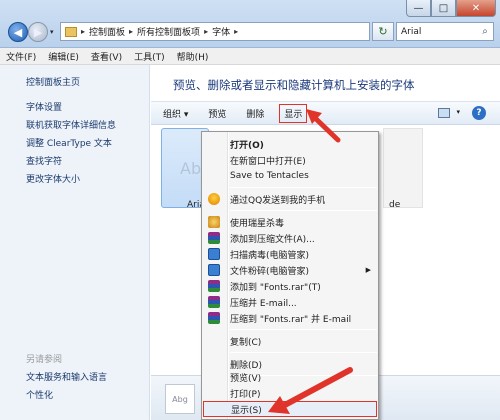  What do you see at coordinates (217, 113) in the screenshot?
I see `preview-button: 预览` at bounding box center [217, 113].